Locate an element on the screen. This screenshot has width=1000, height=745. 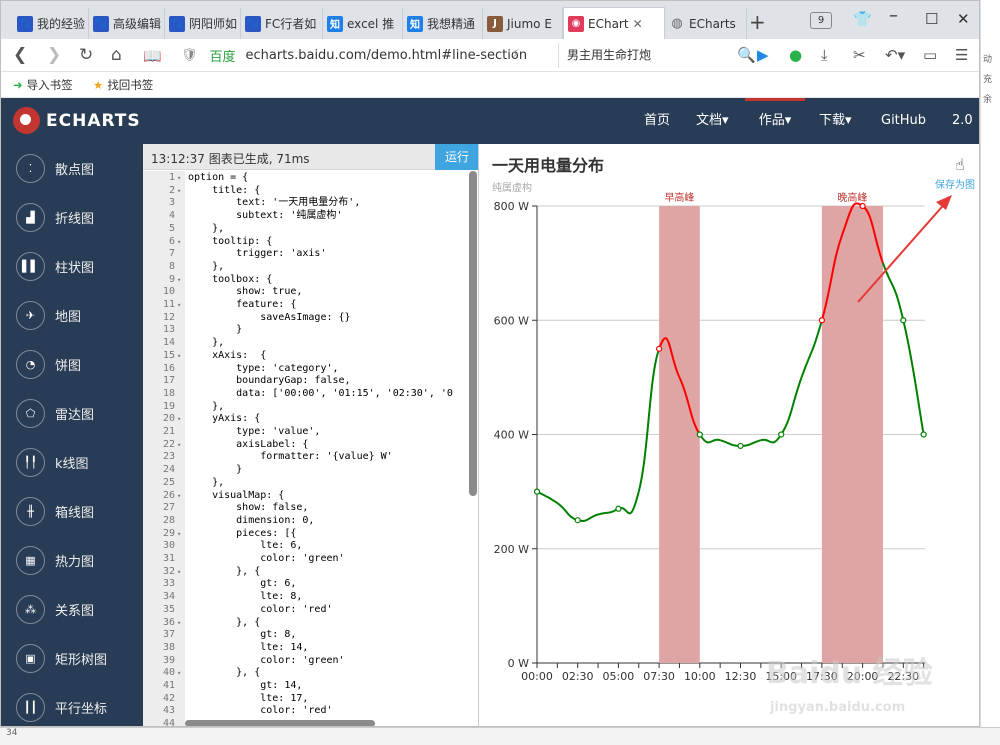
chart-title: 一天用电量分布 is located at coordinates (548, 165).